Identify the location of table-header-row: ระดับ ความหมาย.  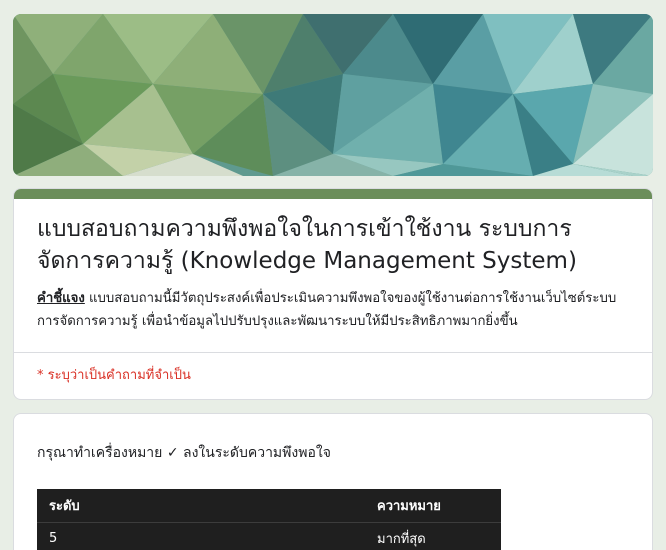
(269, 506).